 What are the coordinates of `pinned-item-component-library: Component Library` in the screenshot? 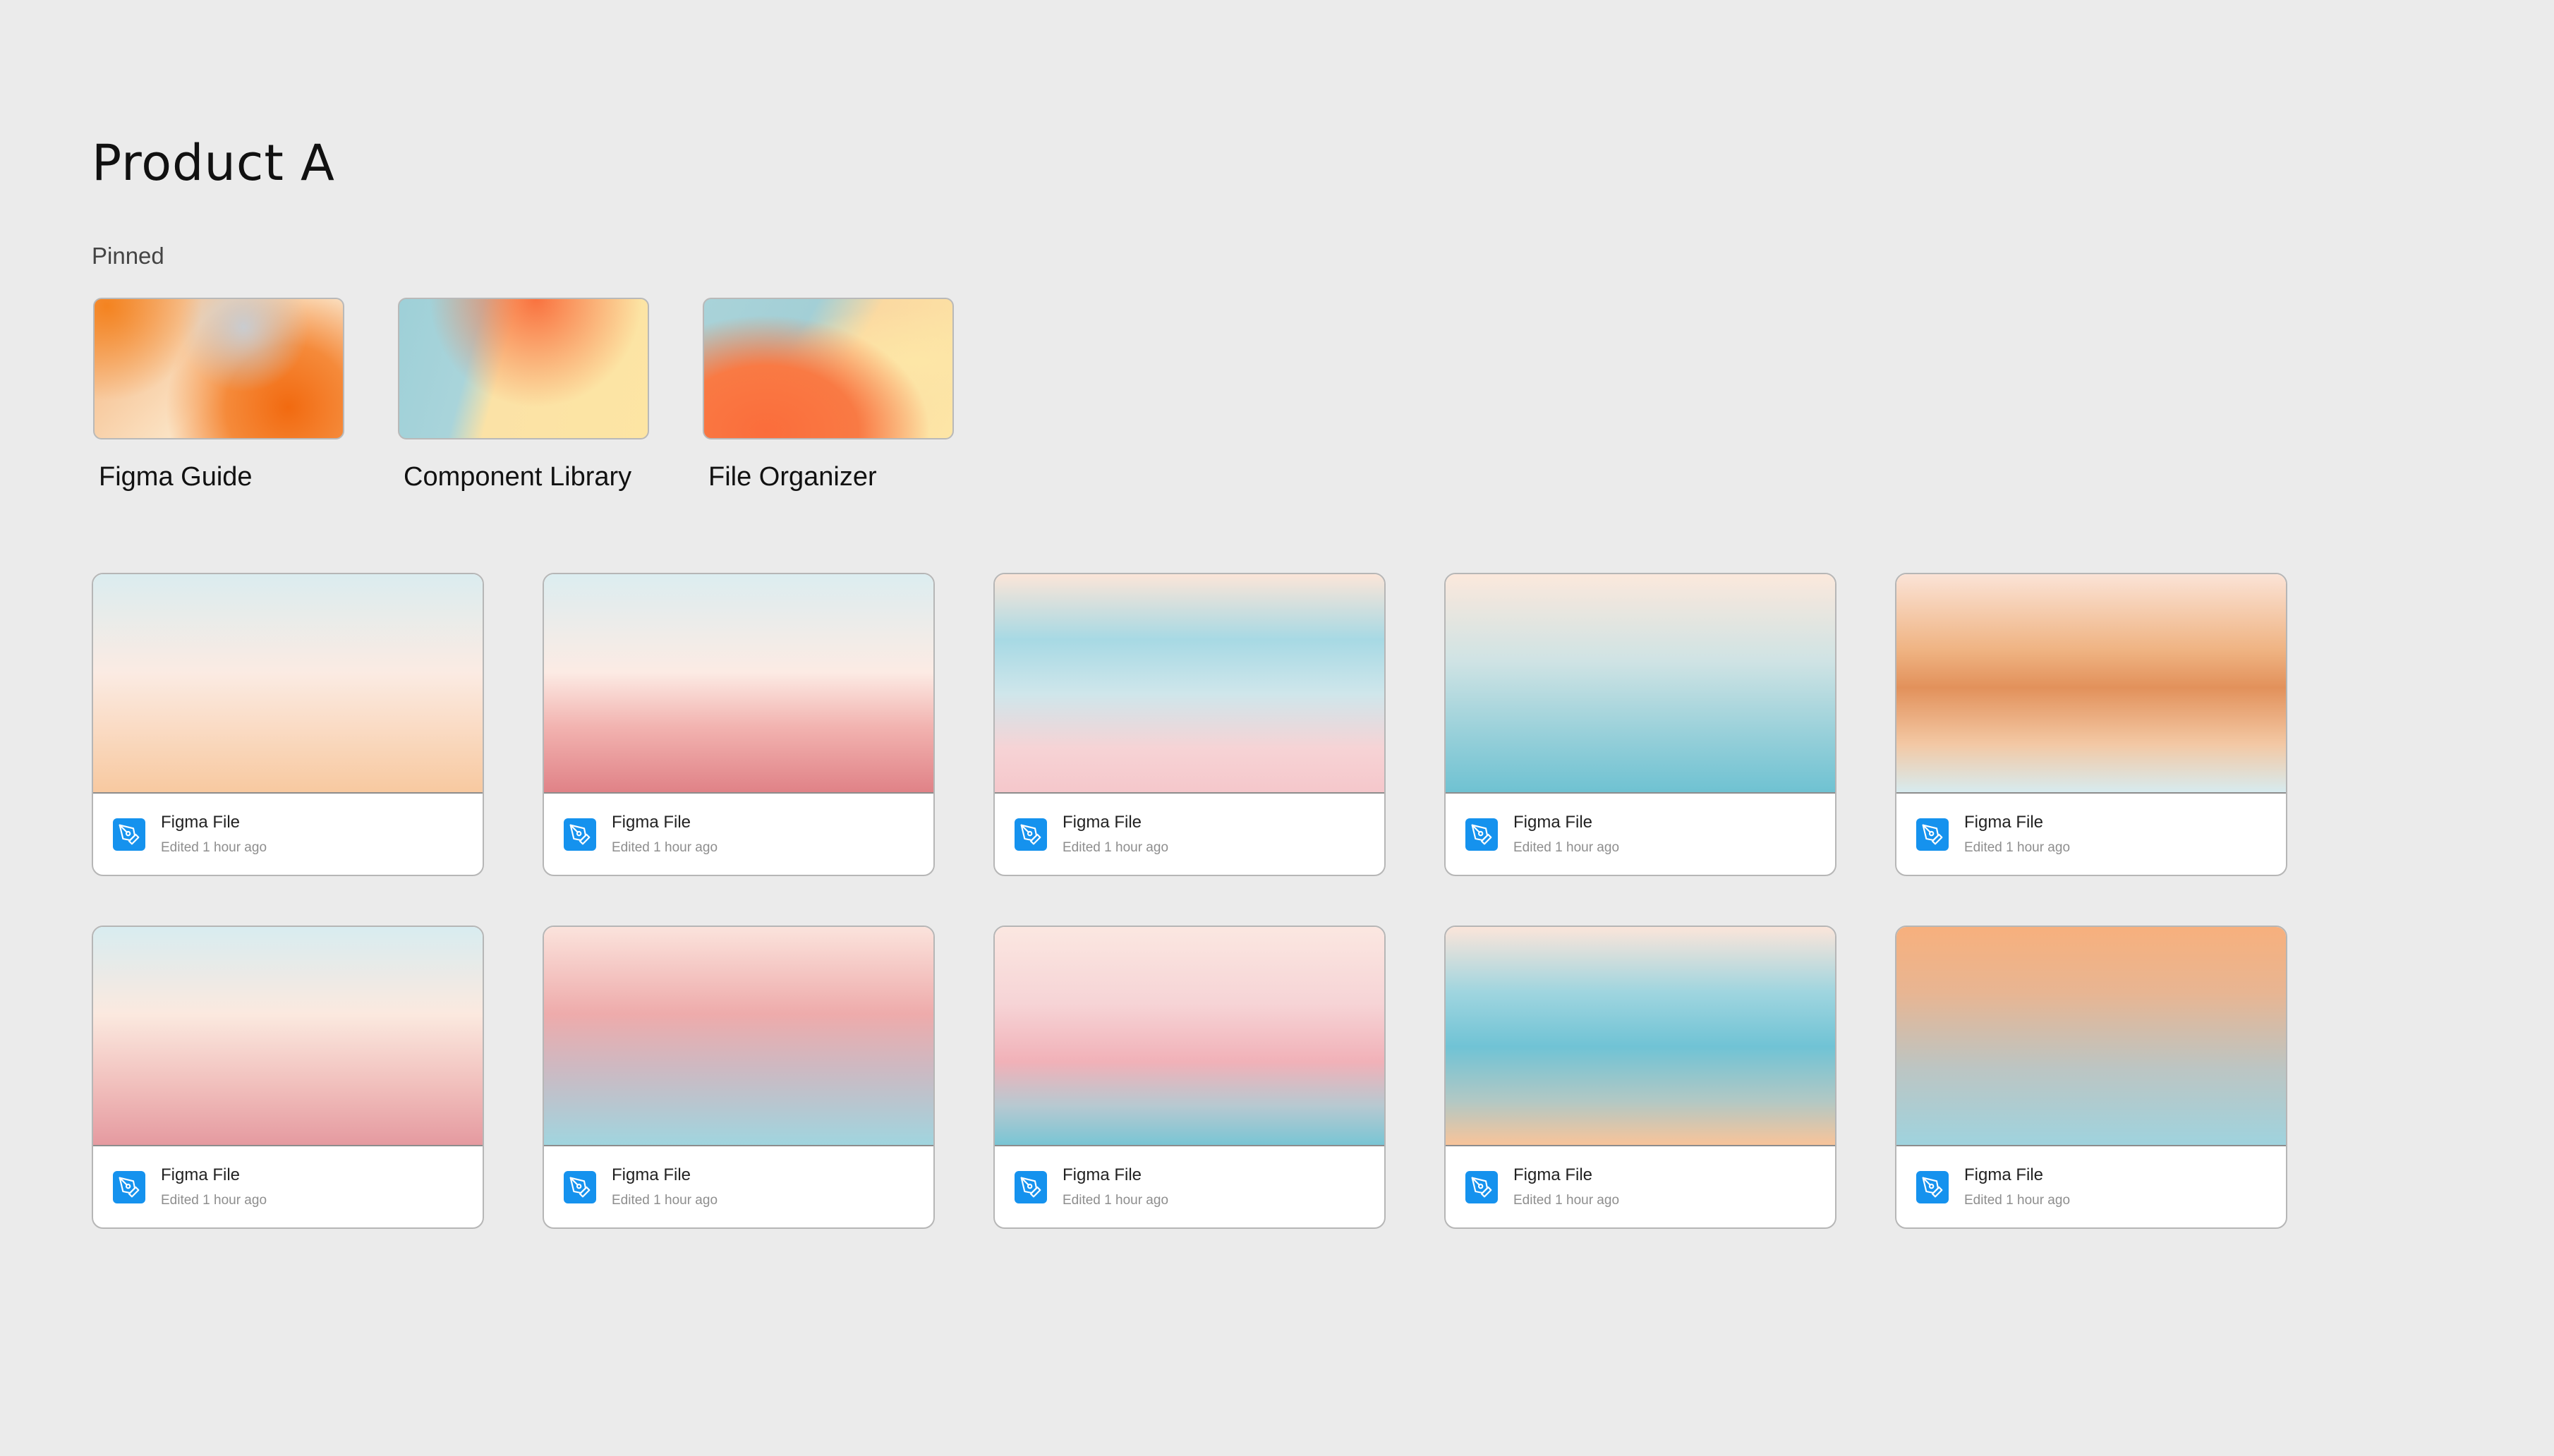 It's located at (524, 394).